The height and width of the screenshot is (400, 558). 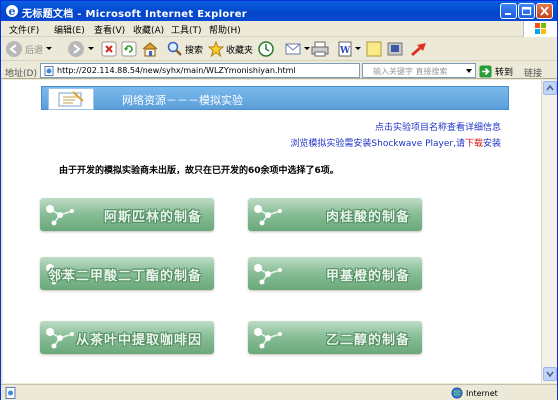 I want to click on window-title: 无标题文档 - Microsoft Internet Explorer, so click(x=135, y=14).